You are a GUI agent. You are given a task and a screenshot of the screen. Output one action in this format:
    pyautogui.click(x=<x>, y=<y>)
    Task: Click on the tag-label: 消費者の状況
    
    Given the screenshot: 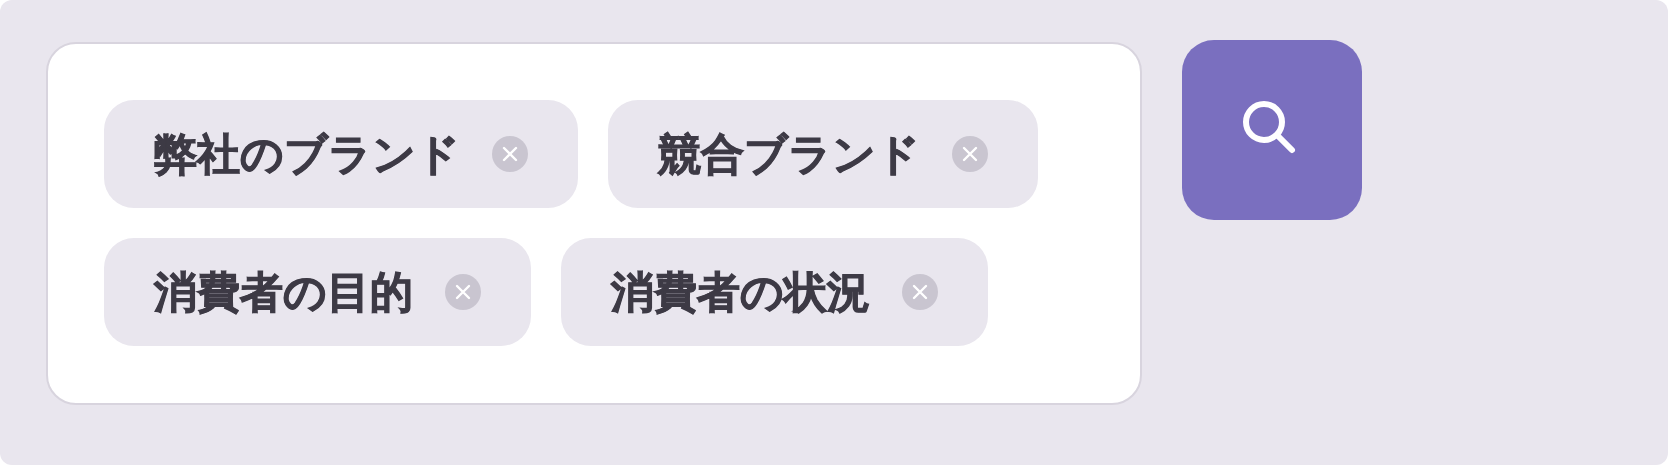 What is the action you would take?
    pyautogui.click(x=740, y=292)
    